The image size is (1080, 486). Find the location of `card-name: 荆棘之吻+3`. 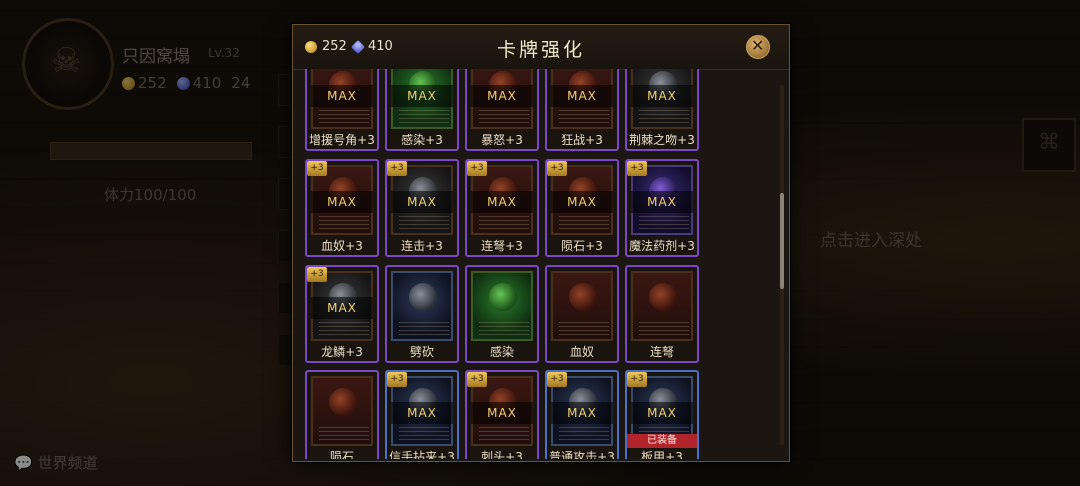

card-name: 荆棘之吻+3 is located at coordinates (662, 140).